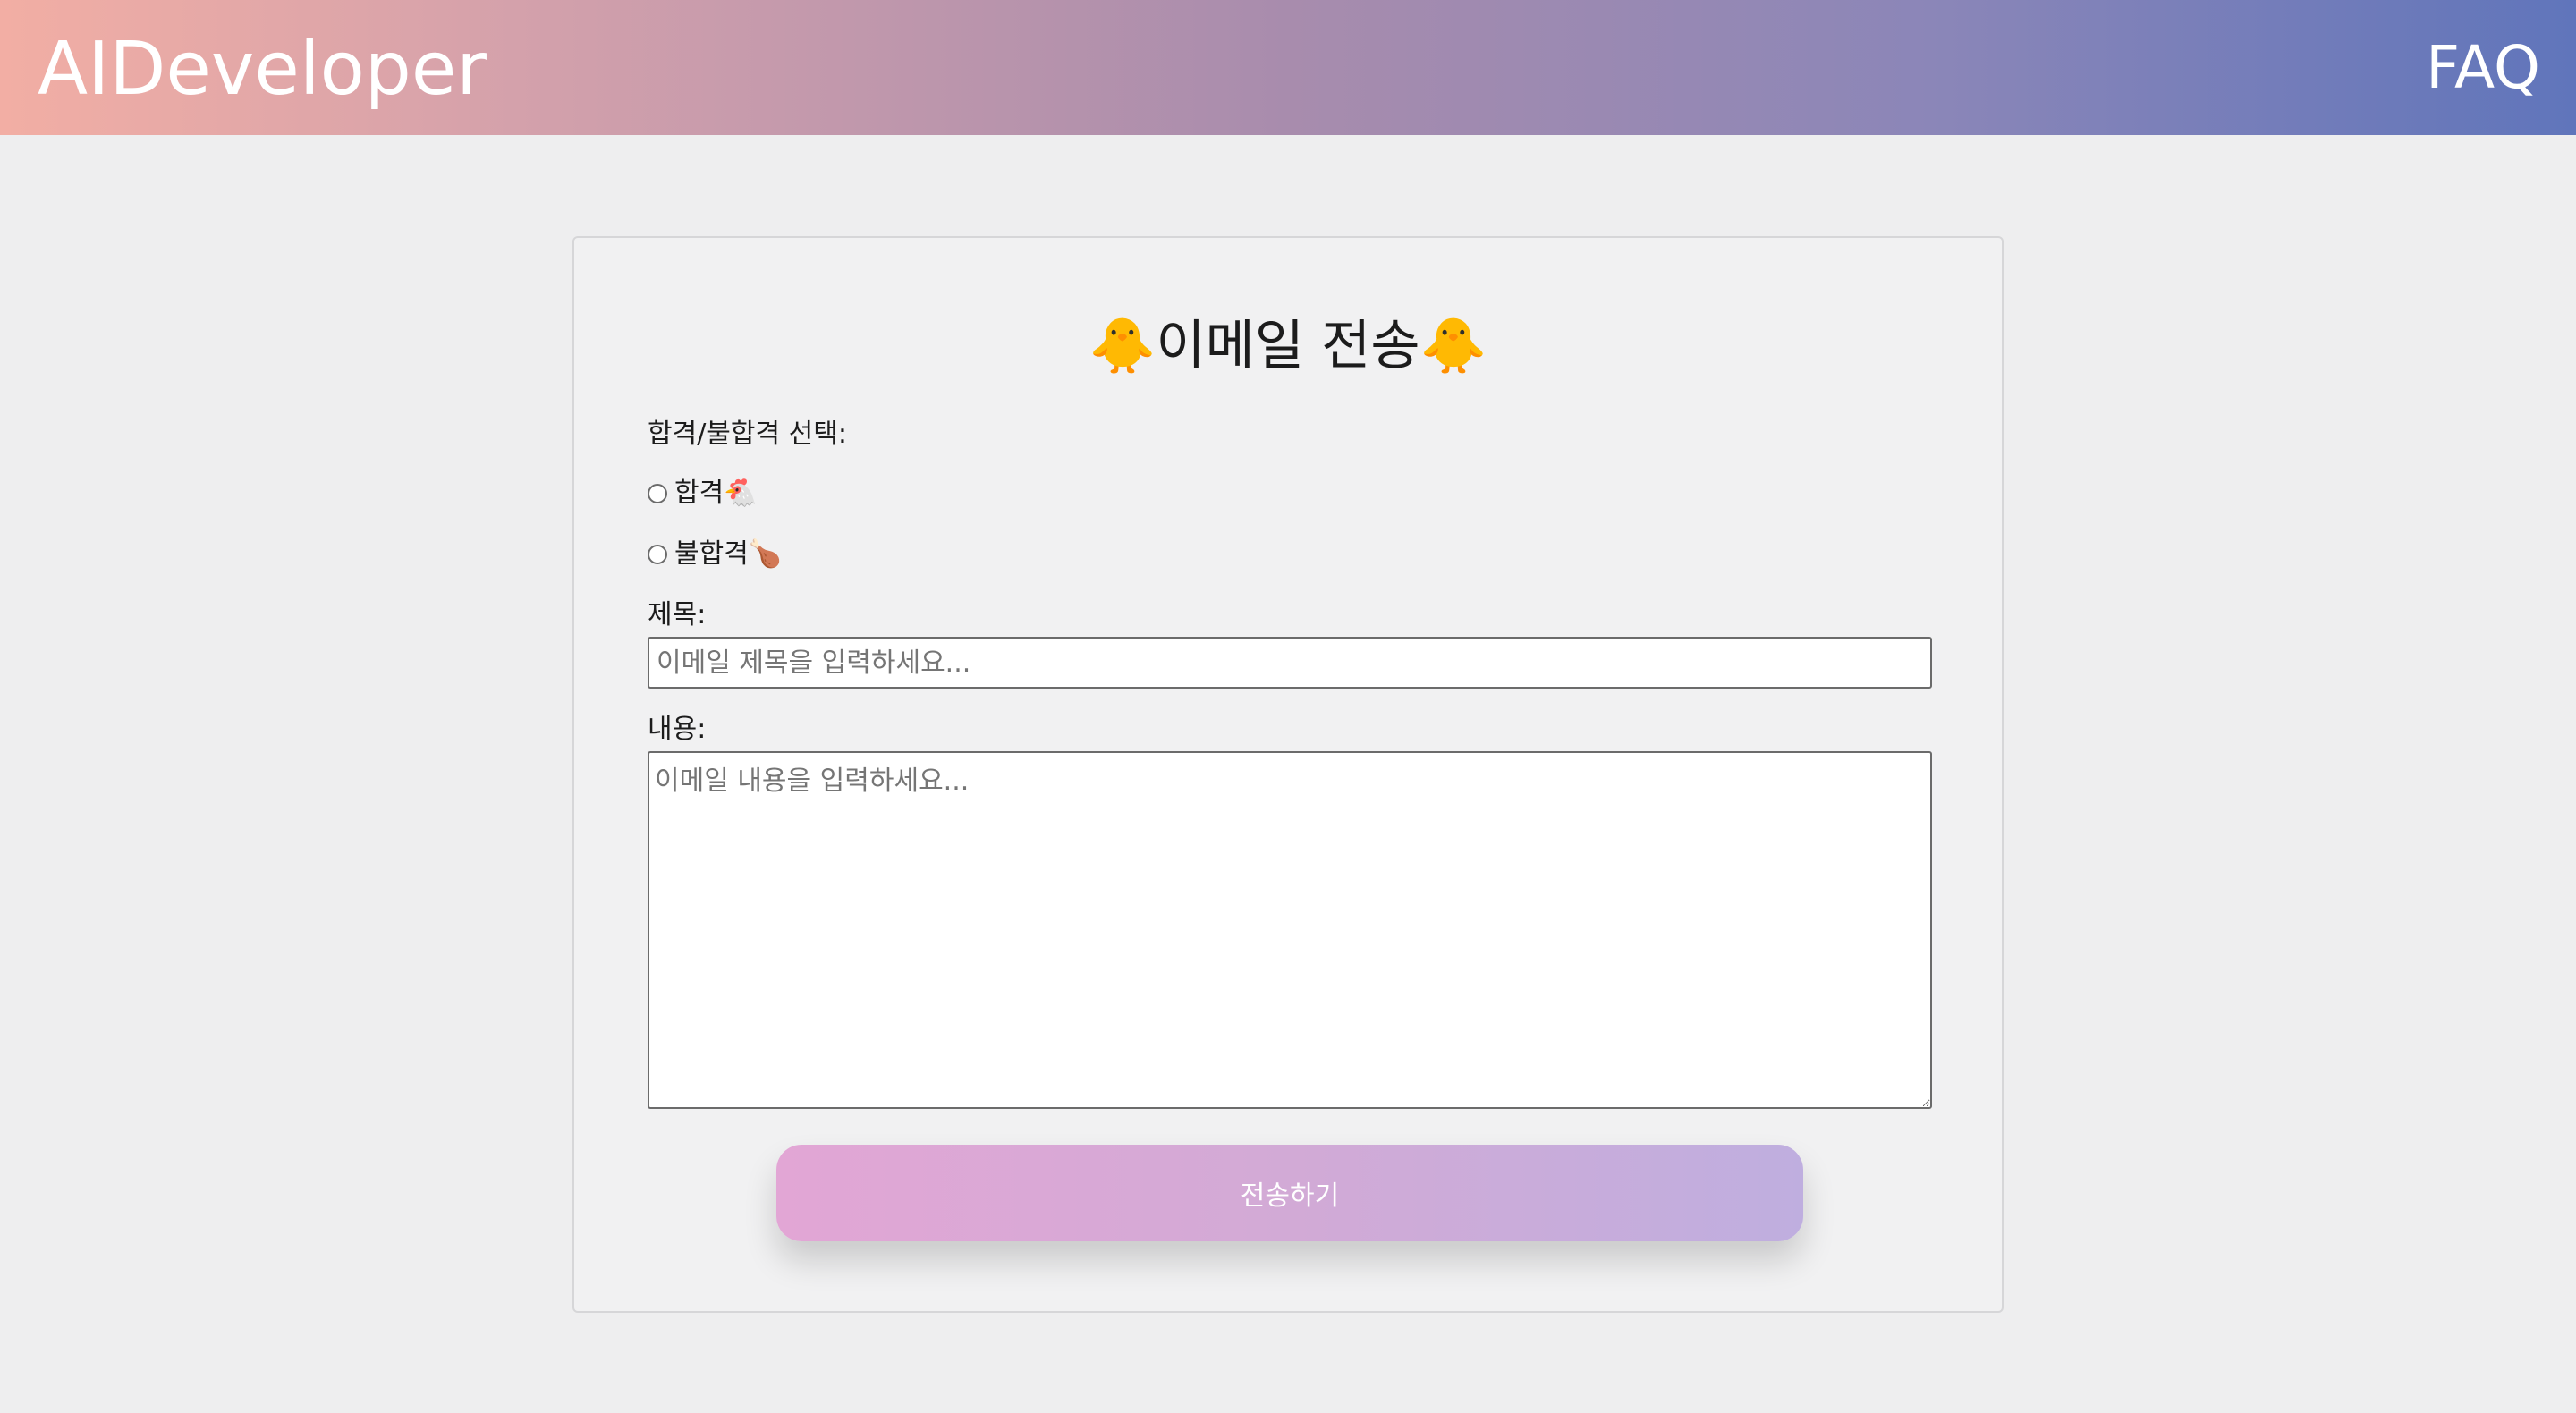 The width and height of the screenshot is (2576, 1413). Describe the element at coordinates (1288, 67) in the screenshot. I see `top-header: AIDeveloper FAQ` at that location.